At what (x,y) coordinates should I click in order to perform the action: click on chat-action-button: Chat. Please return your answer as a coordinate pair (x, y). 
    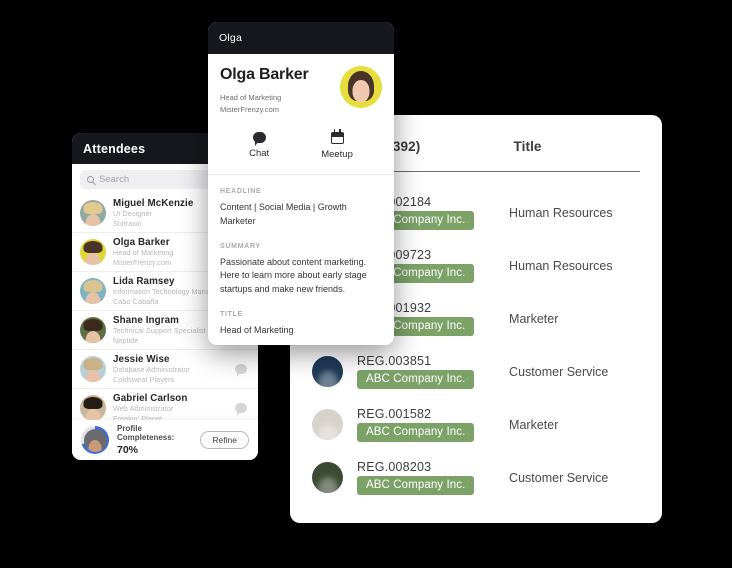
    Looking at the image, I should click on (259, 146).